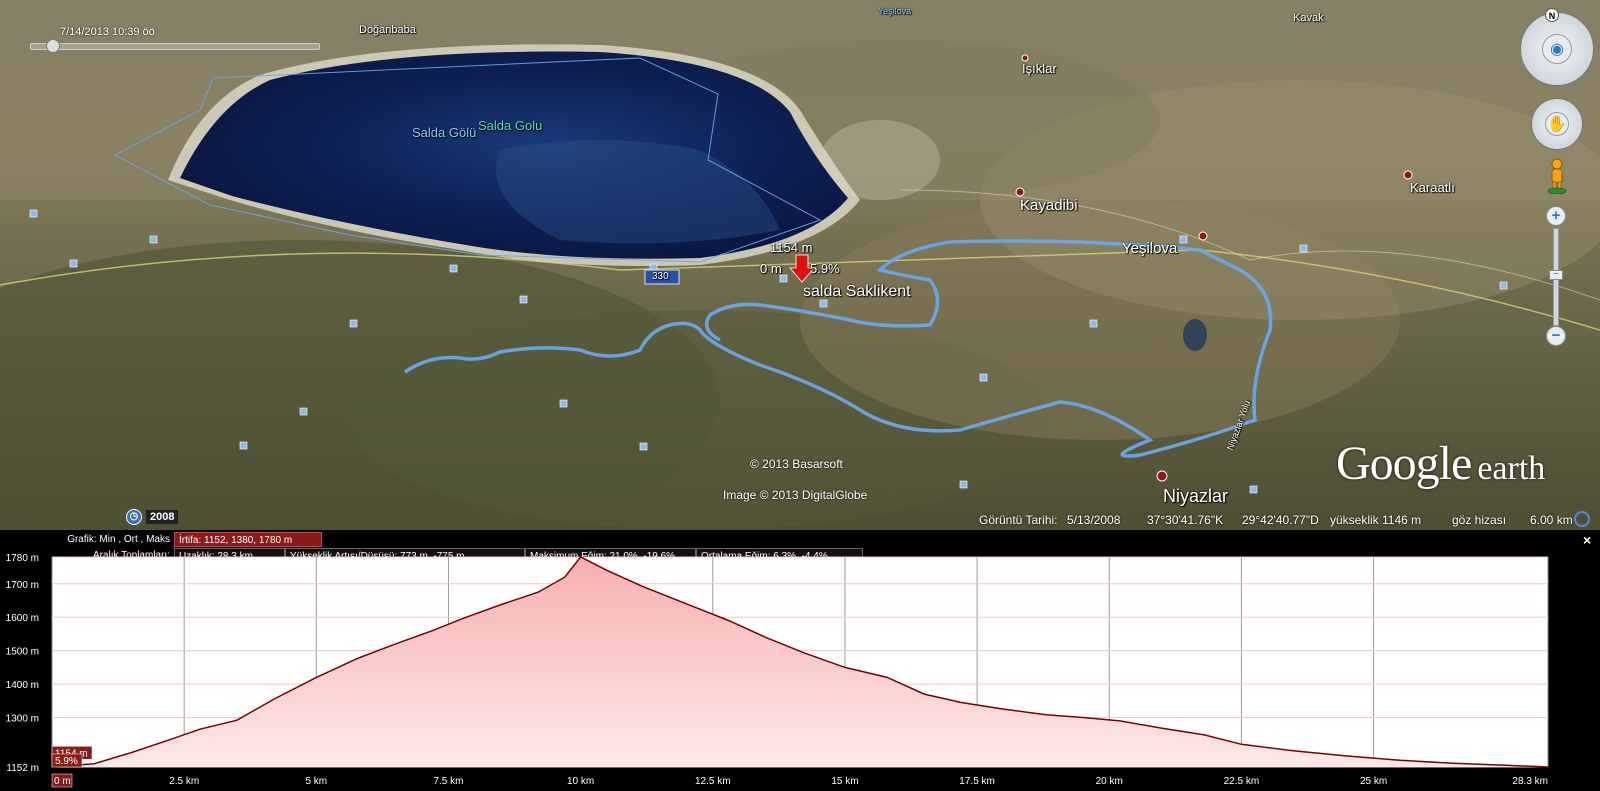 This screenshot has width=1600, height=791. Describe the element at coordinates (857, 292) in the screenshot. I see `place-salda-saklikent: salda Saklikent` at that location.